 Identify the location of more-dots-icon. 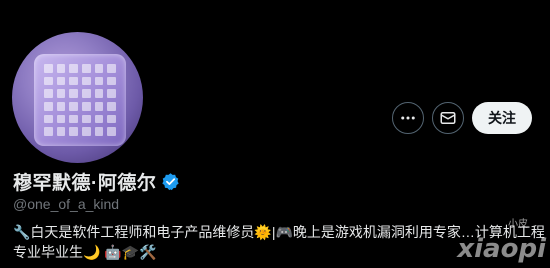
(408, 118).